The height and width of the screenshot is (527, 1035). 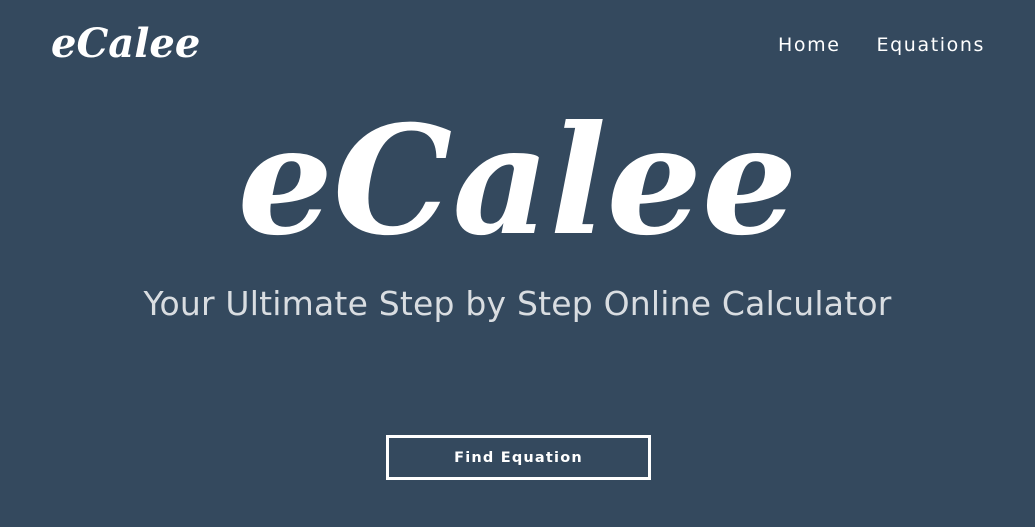 I want to click on nav-links: Home Equations, so click(x=881, y=45).